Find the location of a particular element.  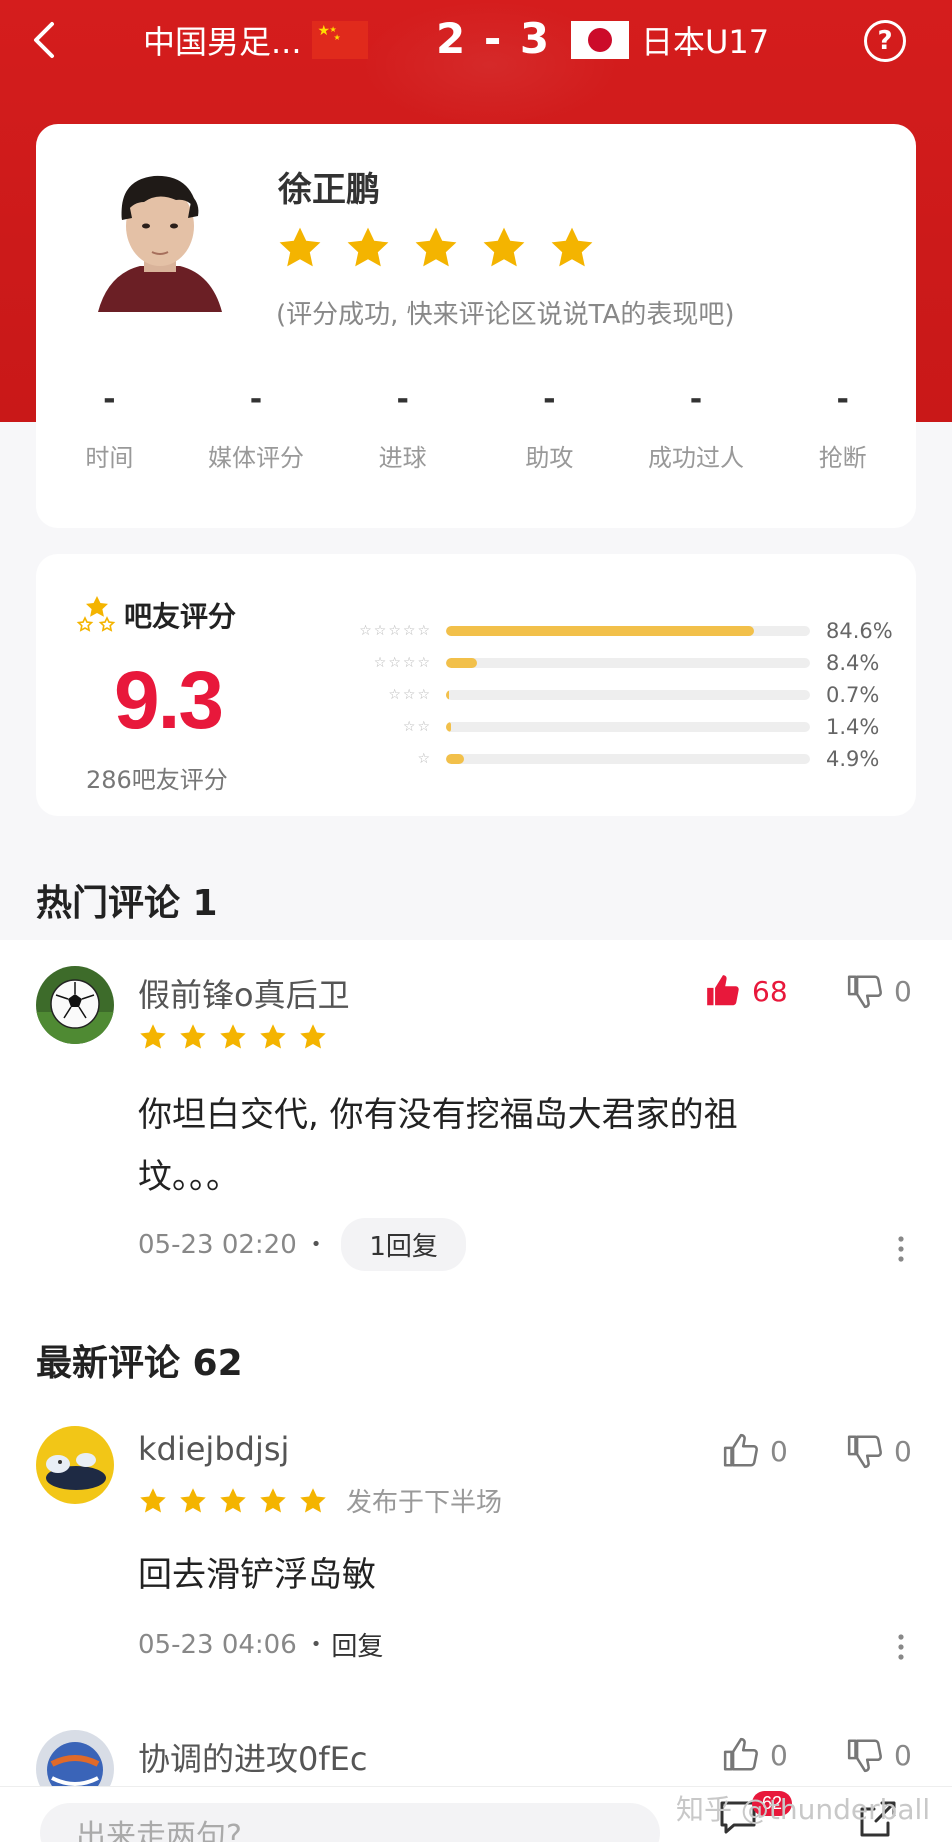

comment-input: 出来走两句? is located at coordinates (350, 1822).